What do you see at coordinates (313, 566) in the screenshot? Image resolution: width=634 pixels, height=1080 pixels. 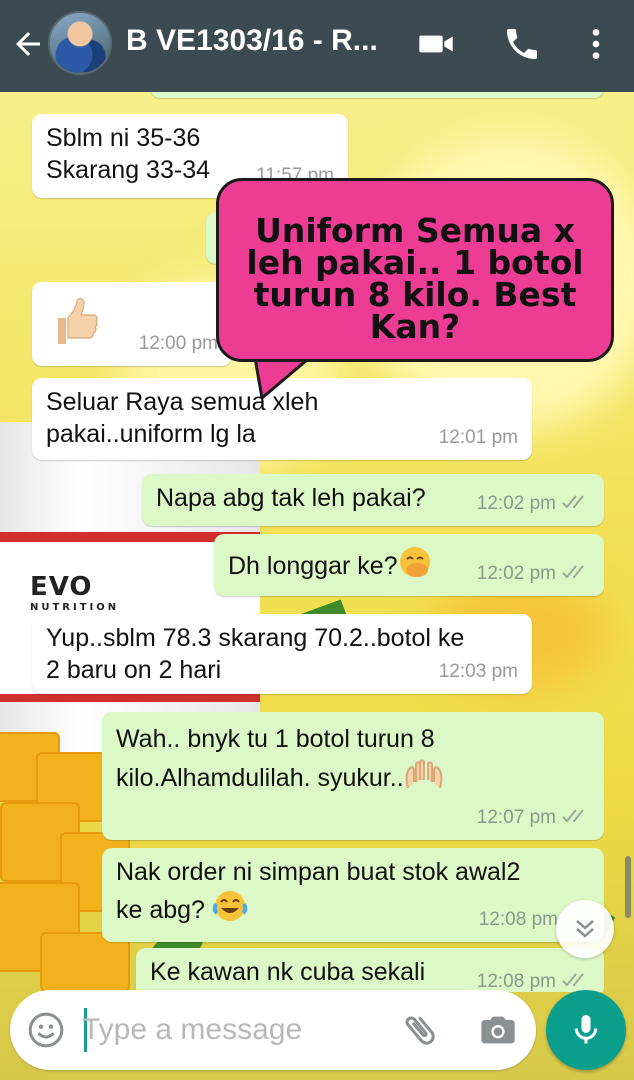 I see `message-text: Dh longgar ke?` at bounding box center [313, 566].